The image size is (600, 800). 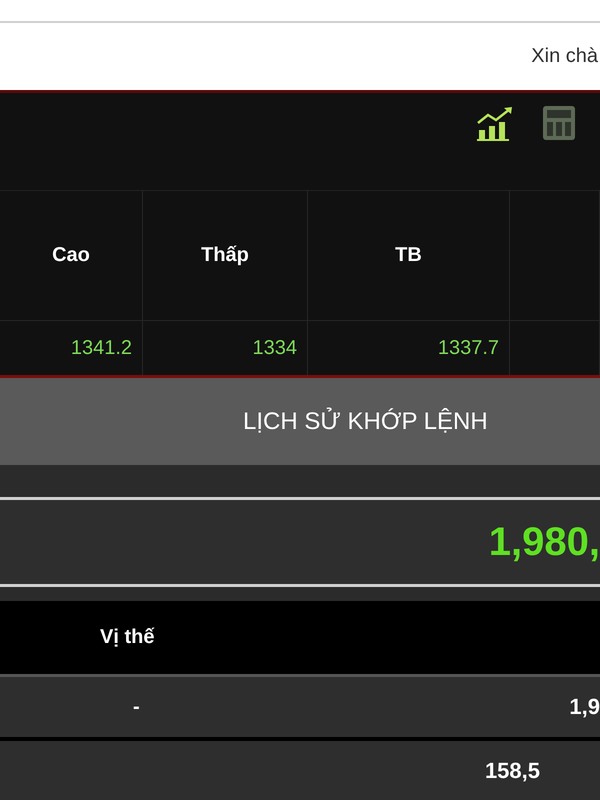 What do you see at coordinates (584, 707) in the screenshot?
I see `table-cell: 1,9` at bounding box center [584, 707].